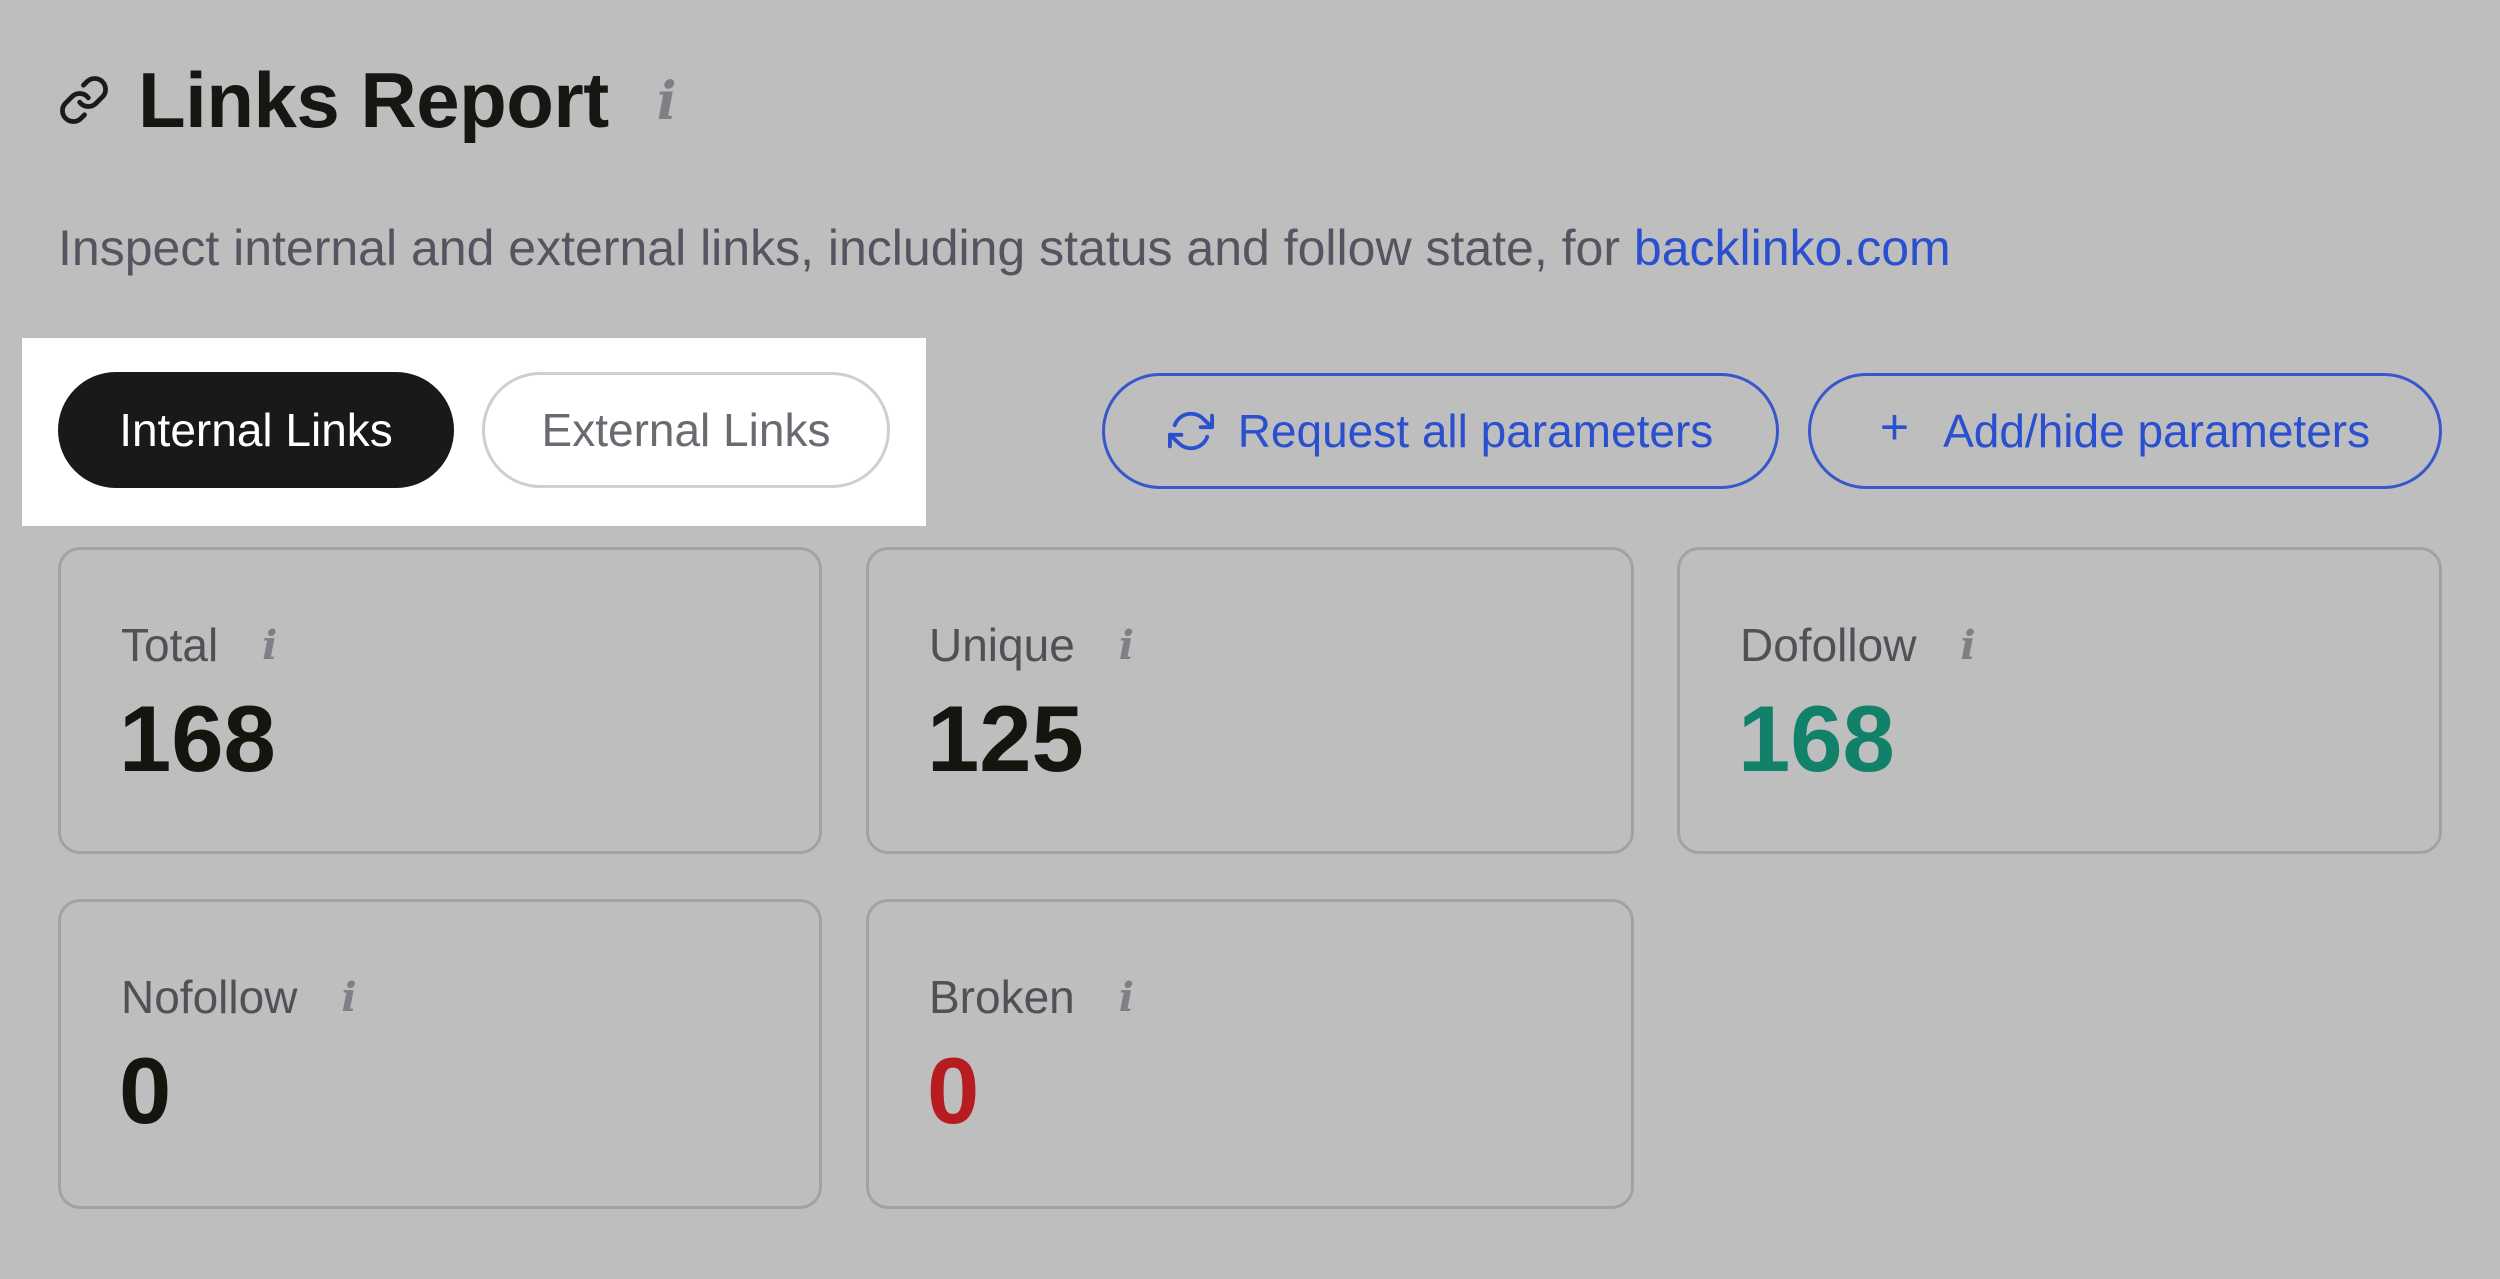 The height and width of the screenshot is (1279, 2500). I want to click on metric-label-text: Total, so click(170, 645).